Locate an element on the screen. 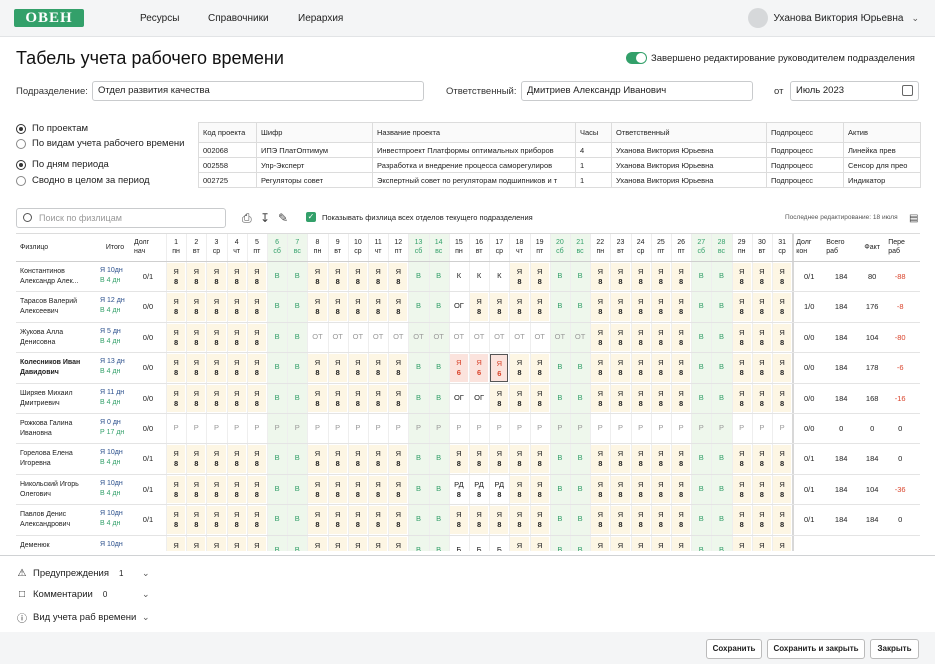 The image size is (935, 664). day-header: 7 вс is located at coordinates (297, 248).